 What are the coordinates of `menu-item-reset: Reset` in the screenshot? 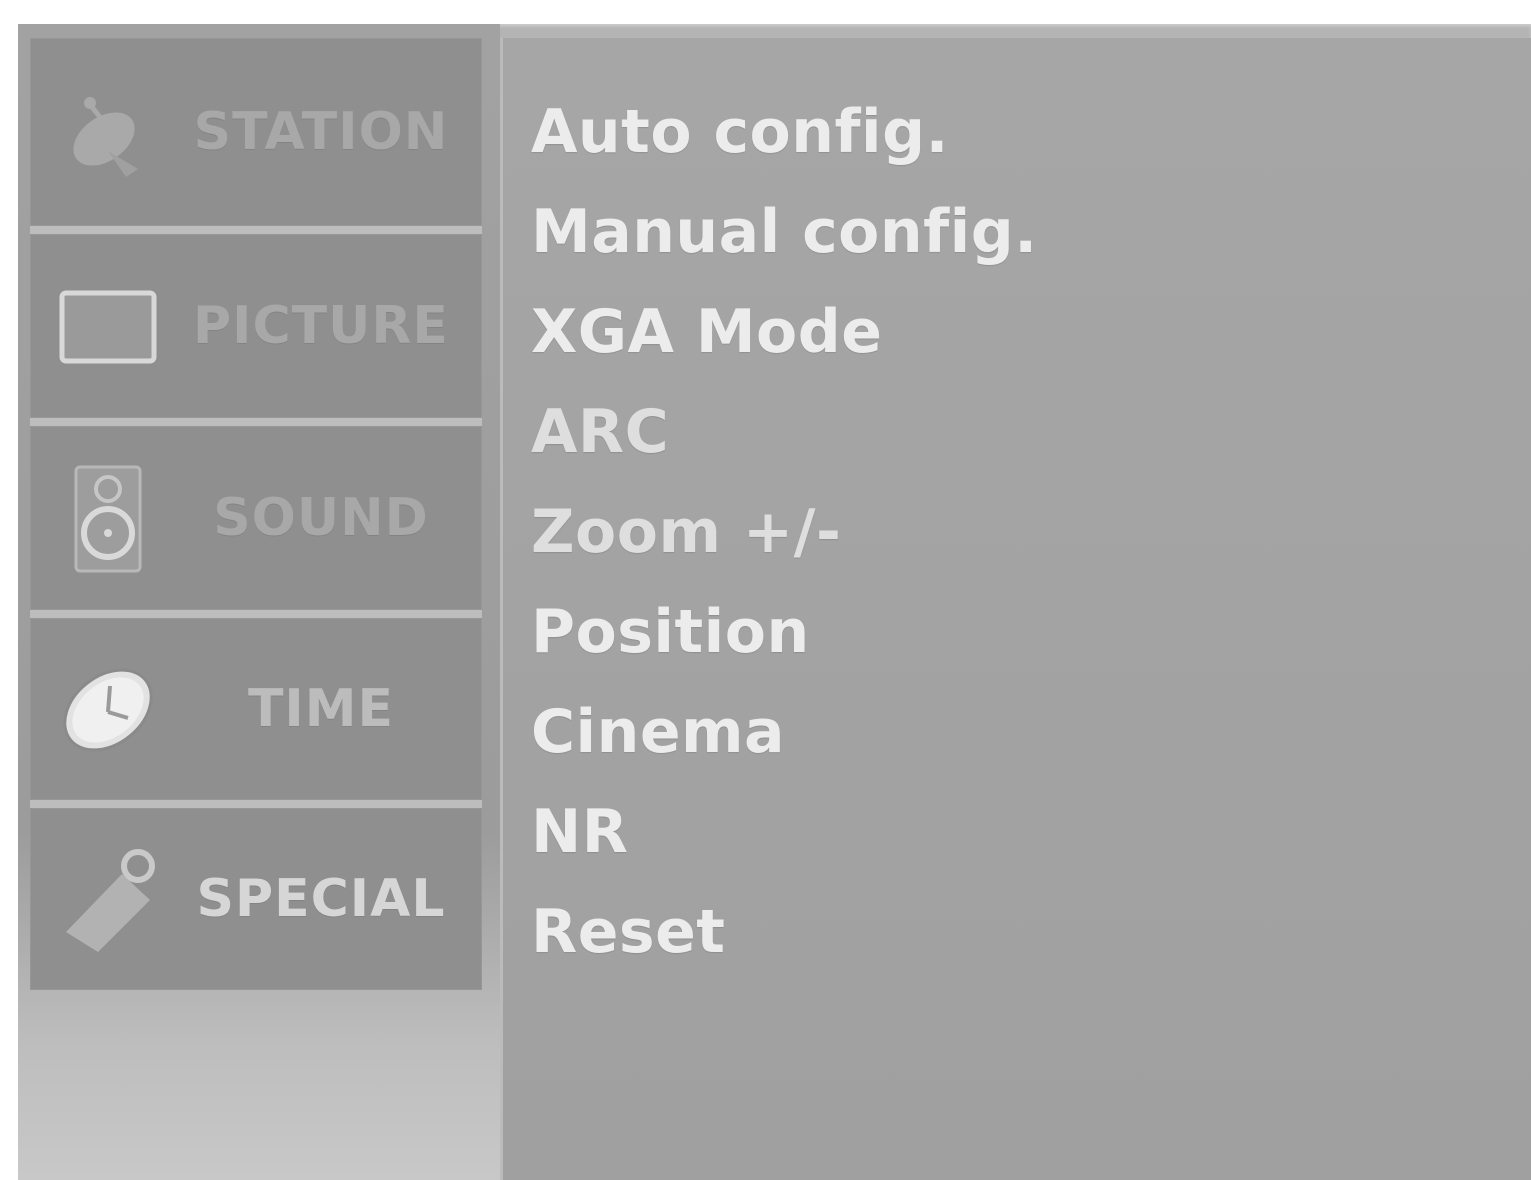 It's located at (784, 932).